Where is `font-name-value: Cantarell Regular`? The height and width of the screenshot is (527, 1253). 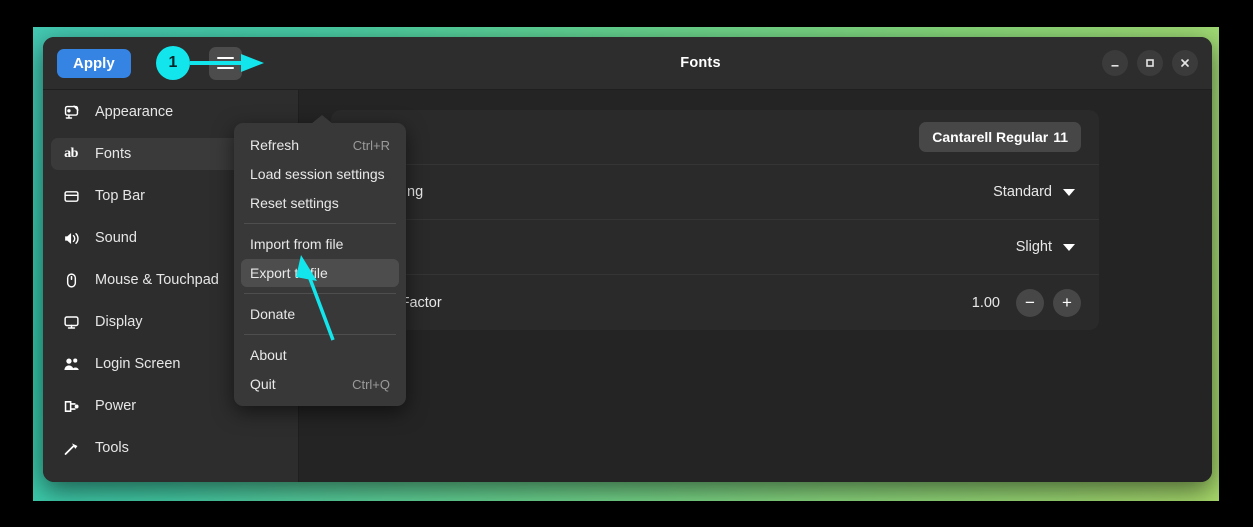
font-name-value: Cantarell Regular is located at coordinates (990, 137).